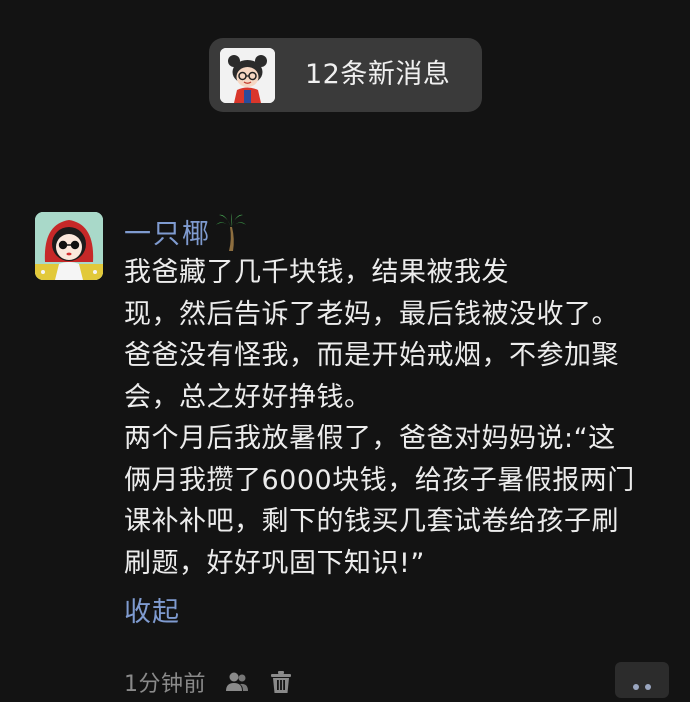 This screenshot has width=690, height=702. I want to click on palm-tree-icon, so click(231, 231).